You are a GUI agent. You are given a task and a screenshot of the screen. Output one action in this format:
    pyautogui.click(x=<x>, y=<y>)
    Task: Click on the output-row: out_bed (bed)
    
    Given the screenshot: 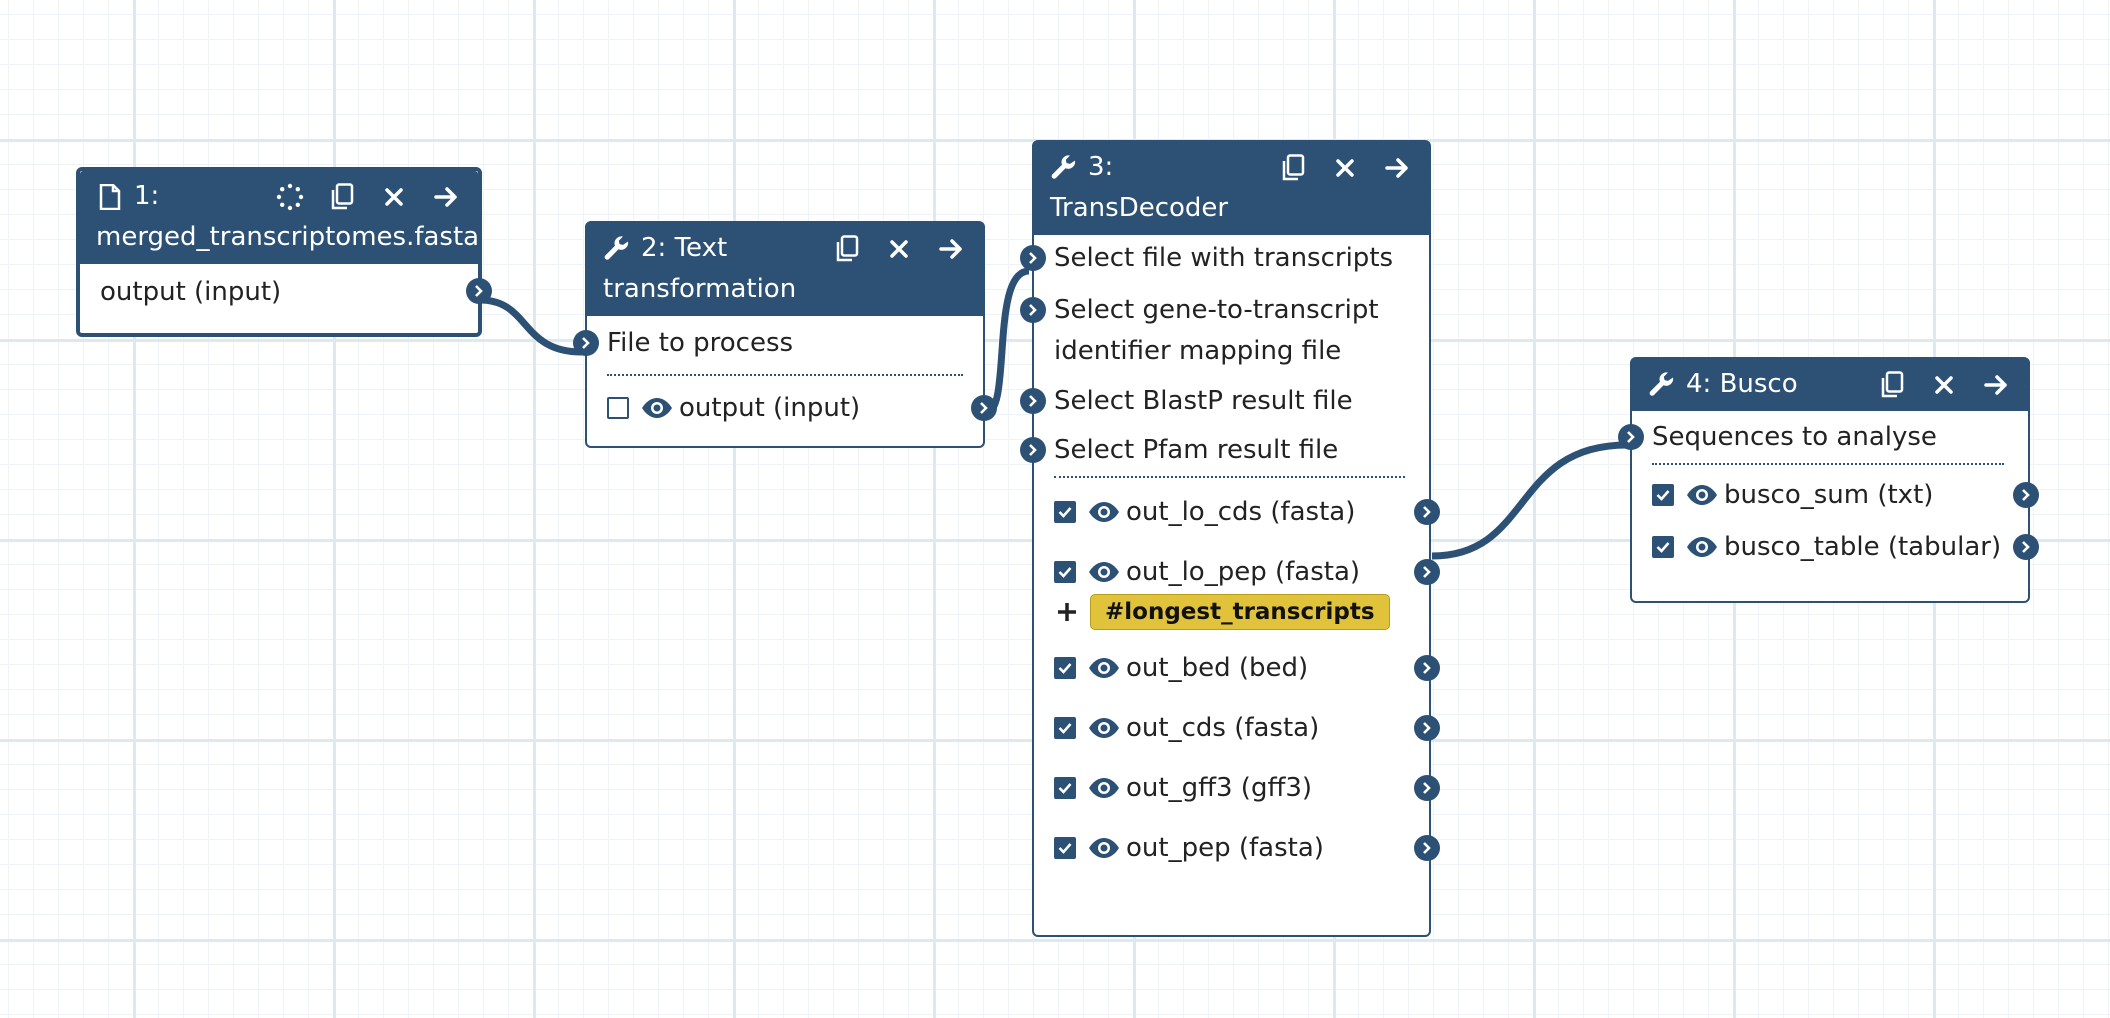 What is the action you would take?
    pyautogui.click(x=1247, y=668)
    